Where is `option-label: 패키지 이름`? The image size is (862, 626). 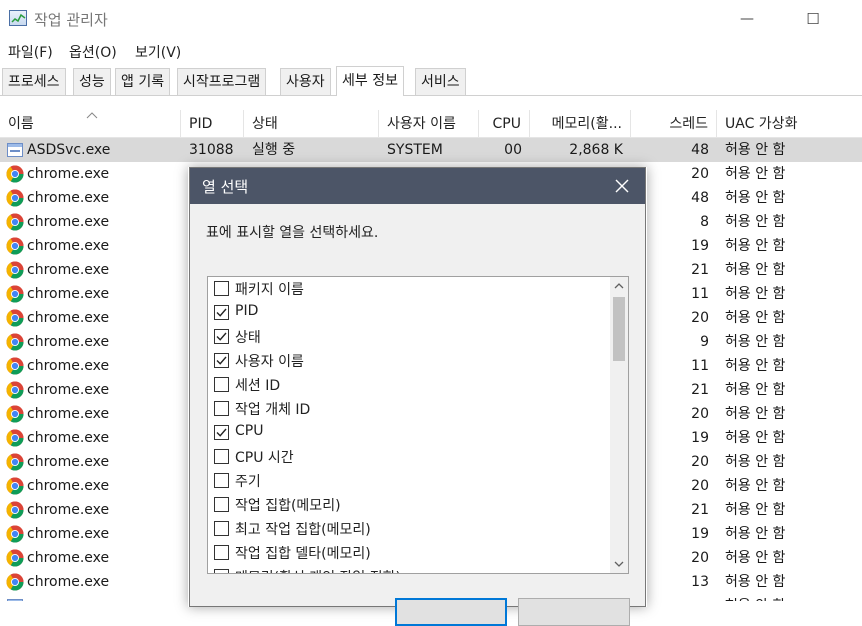 option-label: 패키지 이름 is located at coordinates (269, 290).